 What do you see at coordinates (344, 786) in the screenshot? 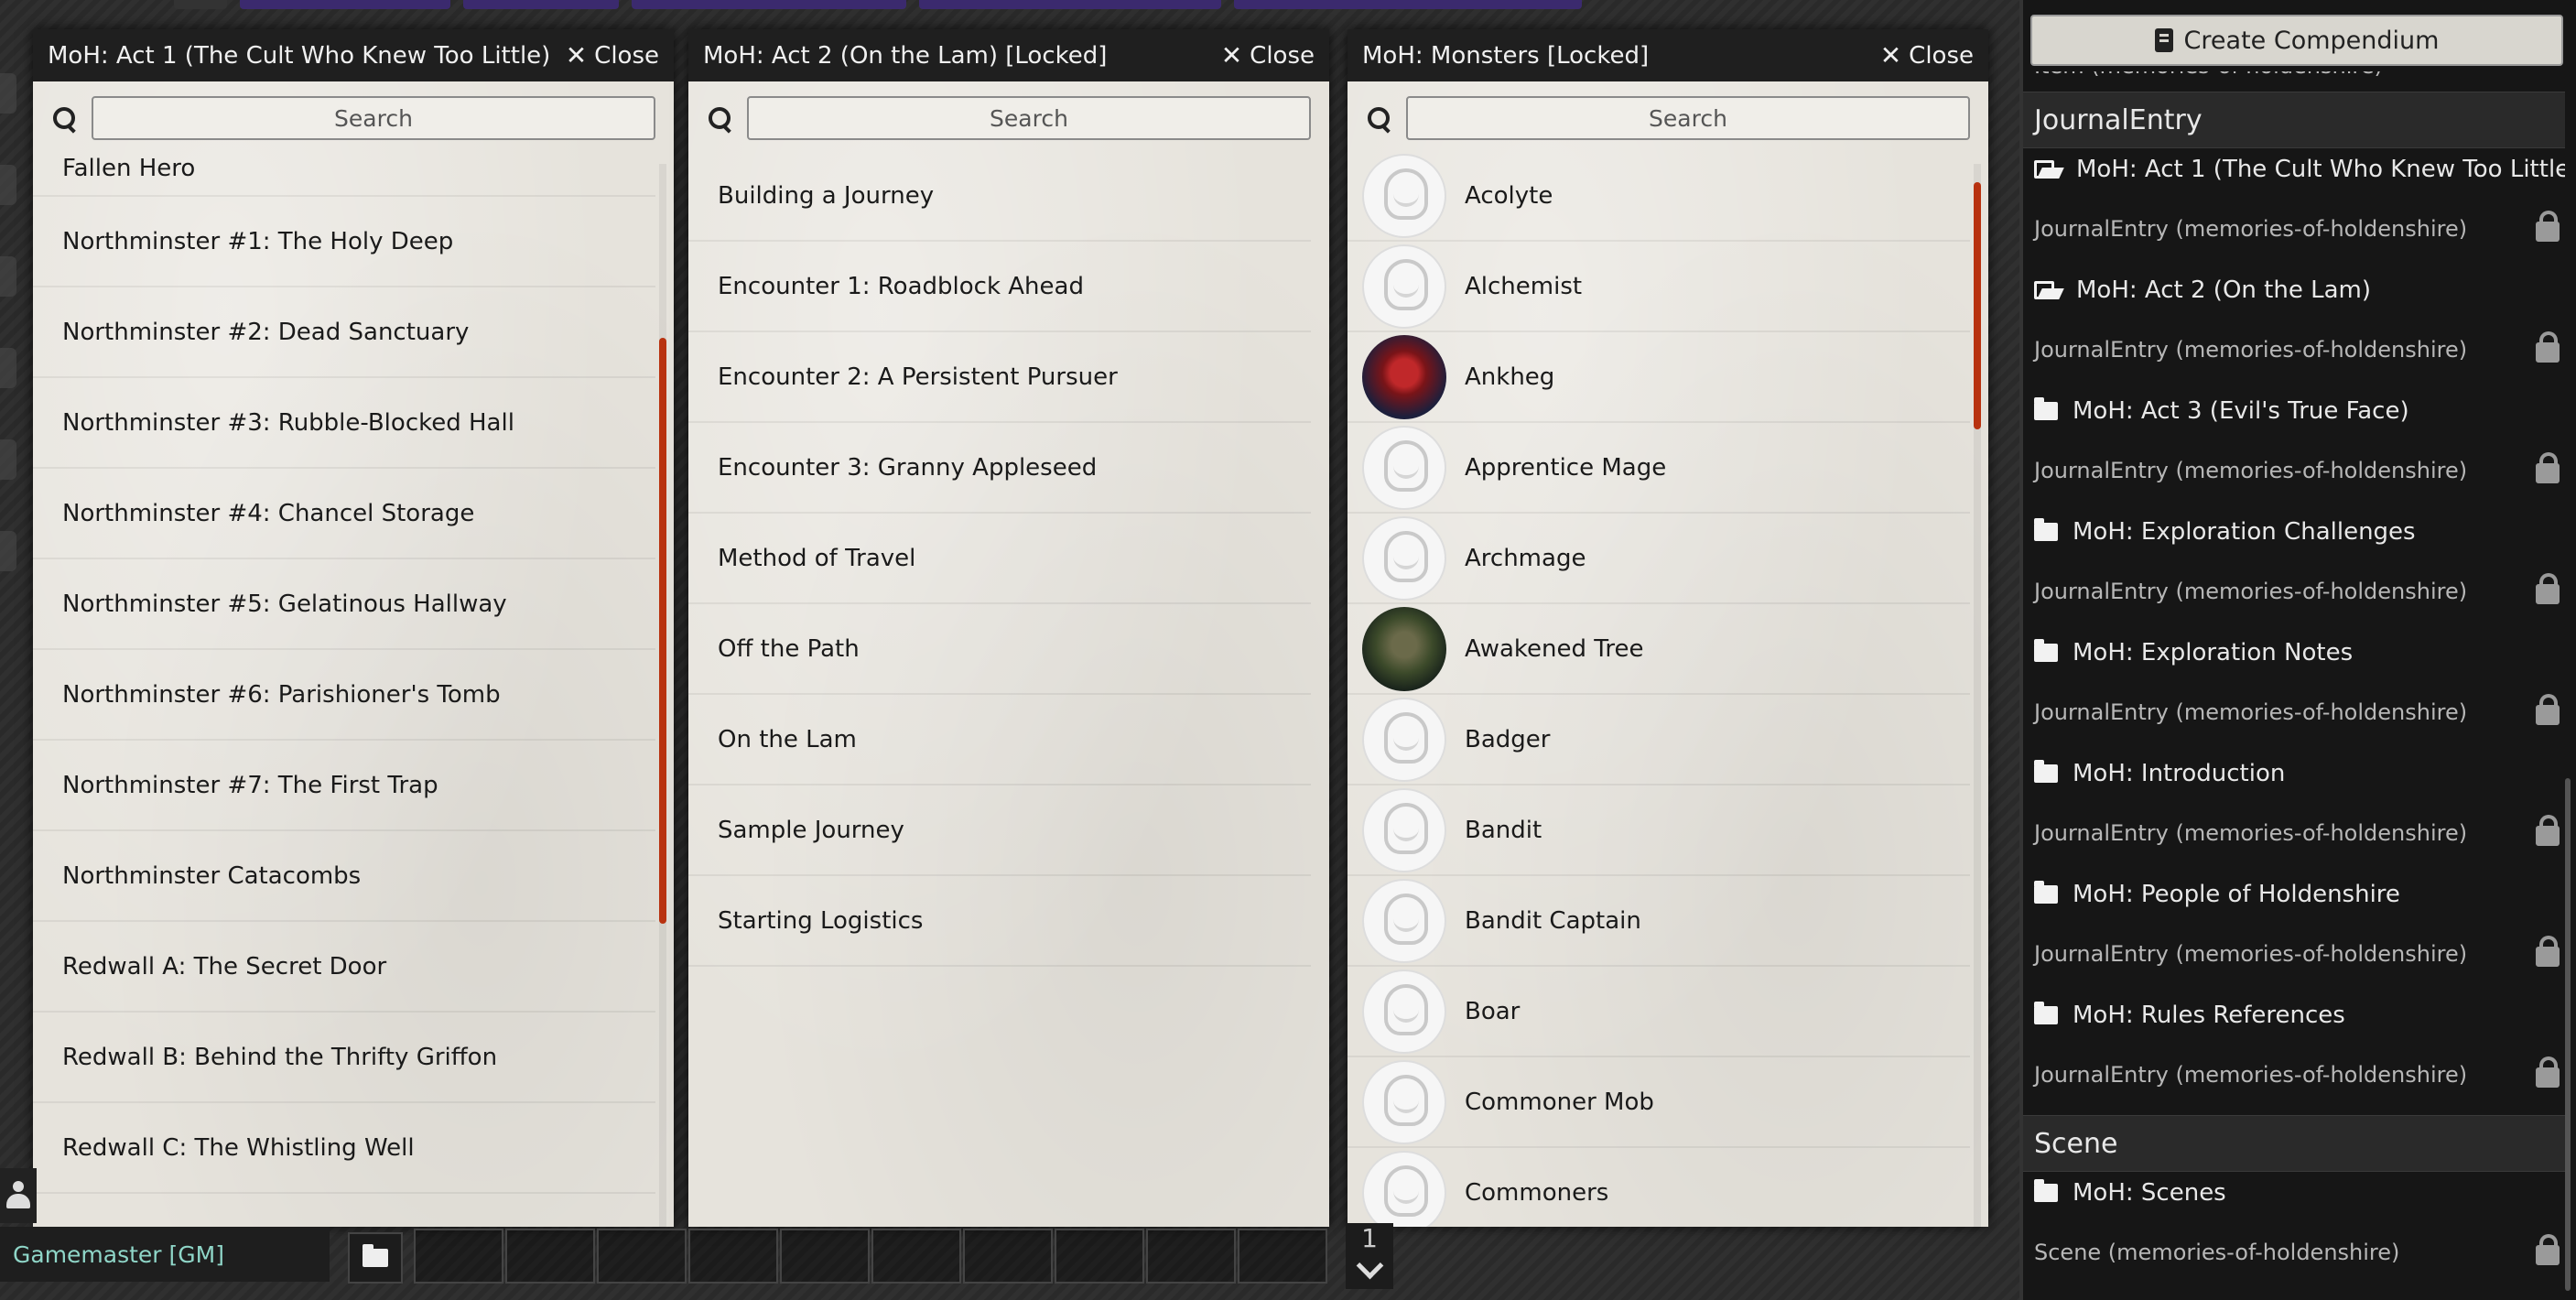
I see `journal-entry-item: Northminster #7: The First Trap` at bounding box center [344, 786].